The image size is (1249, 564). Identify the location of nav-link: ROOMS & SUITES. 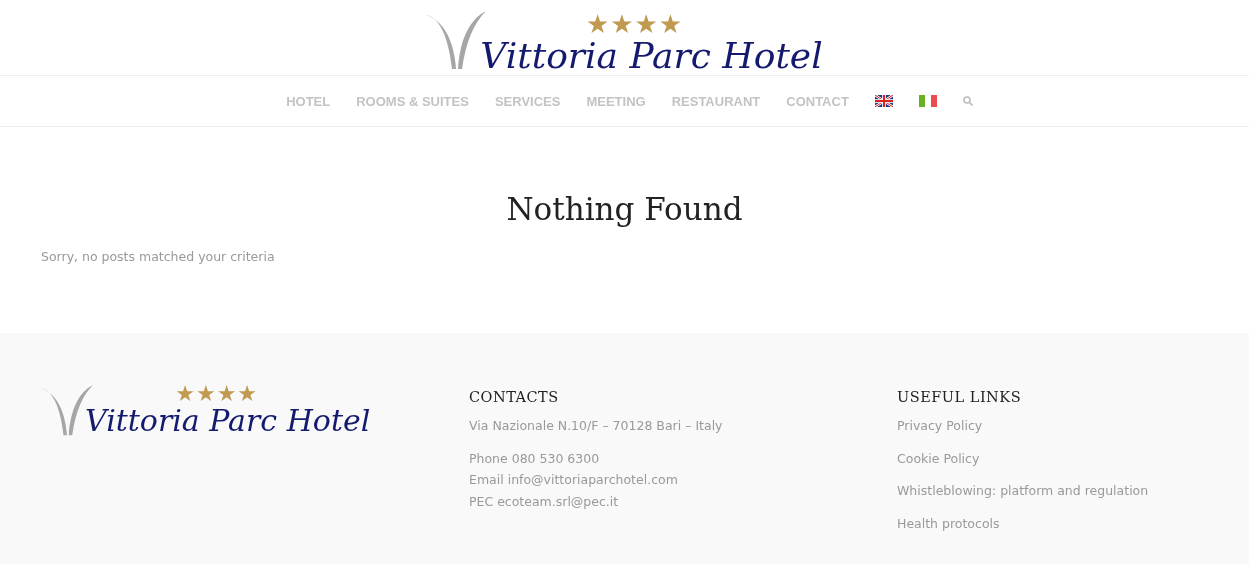
(412, 101).